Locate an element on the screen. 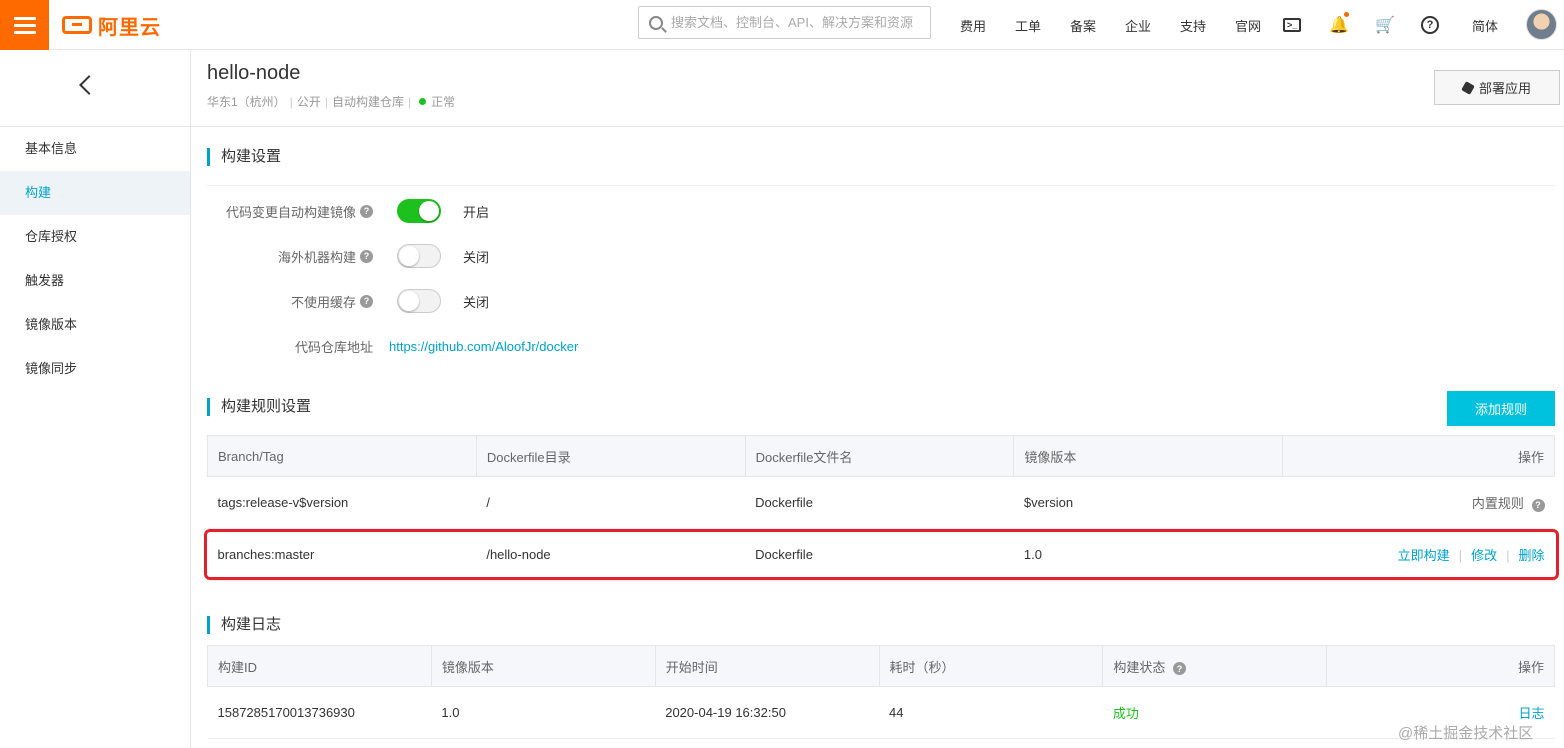 This screenshot has width=1564, height=748. top-navigation-bar: 阿里云 费用 工单 备案 企业 支持 官网 >_ 🔔 🛒 ? 简体 is located at coordinates (782, 25).